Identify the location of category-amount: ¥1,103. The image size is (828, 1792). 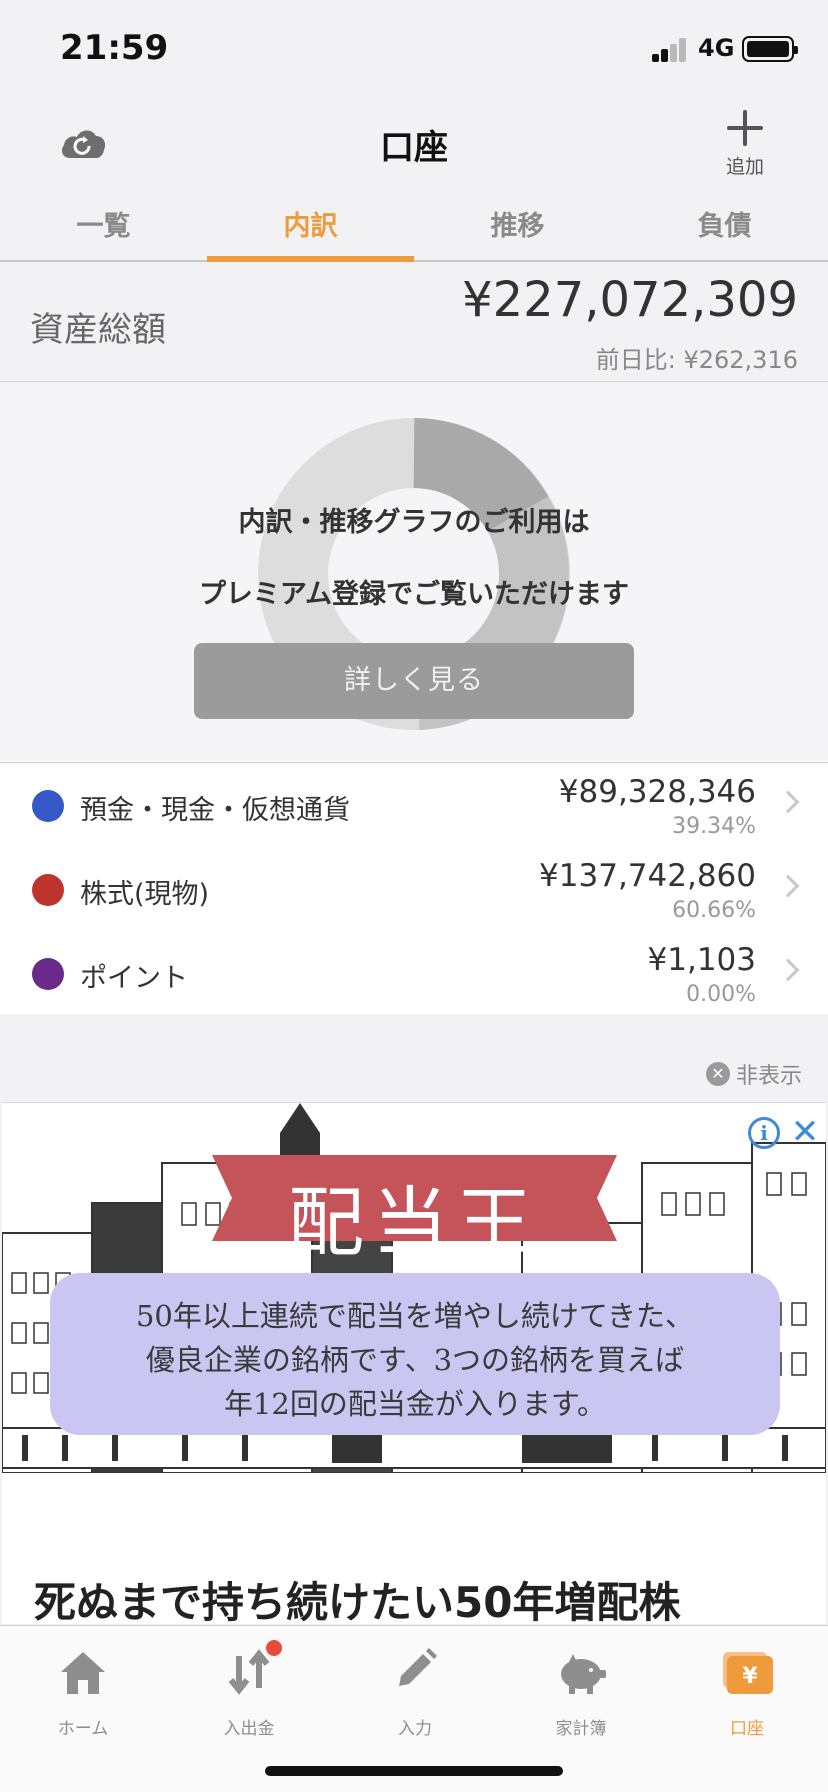
(701, 960).